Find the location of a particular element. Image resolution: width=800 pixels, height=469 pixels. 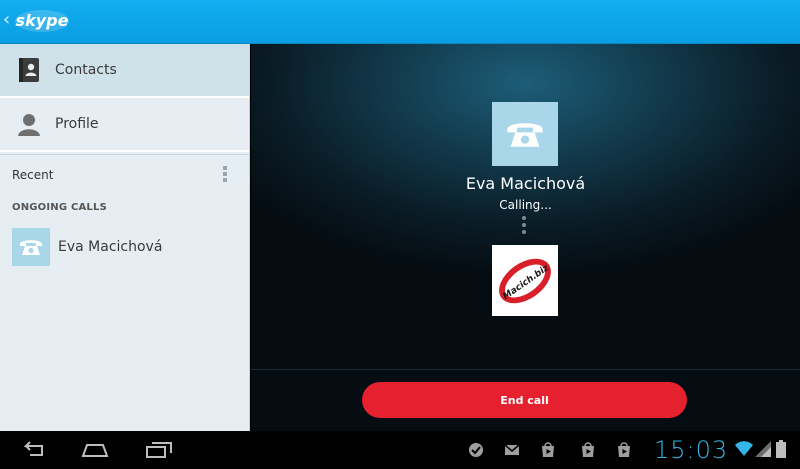

battery-icon is located at coordinates (781, 449).